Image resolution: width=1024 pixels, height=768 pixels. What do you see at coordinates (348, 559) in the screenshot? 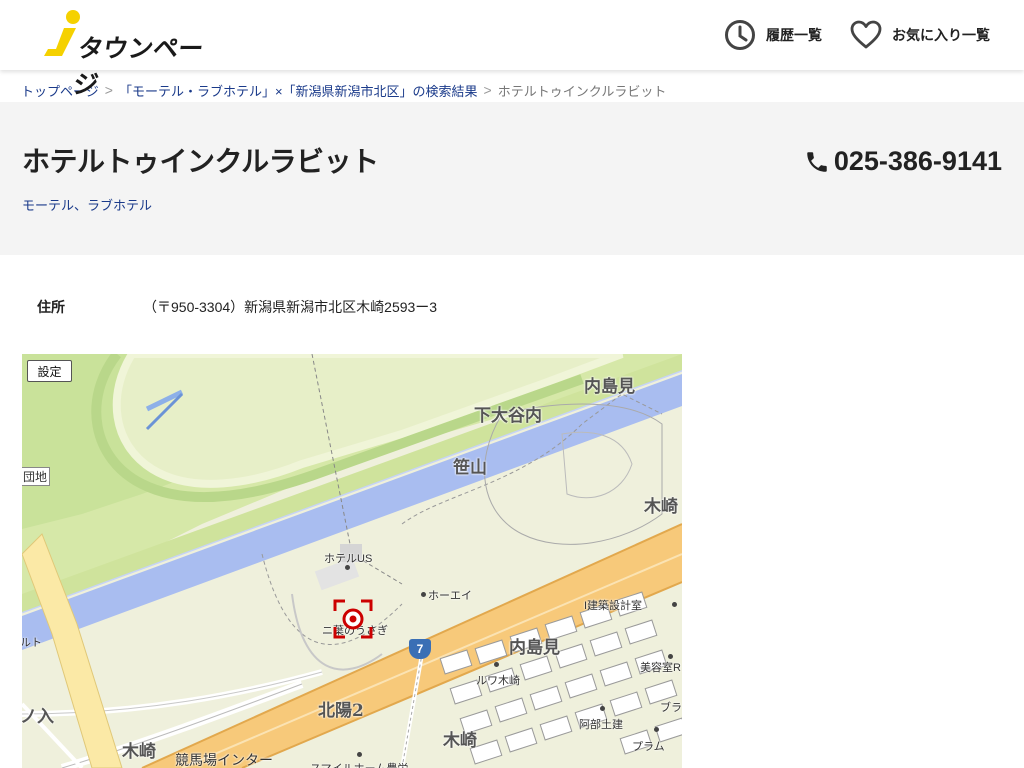
I see `map-label: ホテルUS` at bounding box center [348, 559].